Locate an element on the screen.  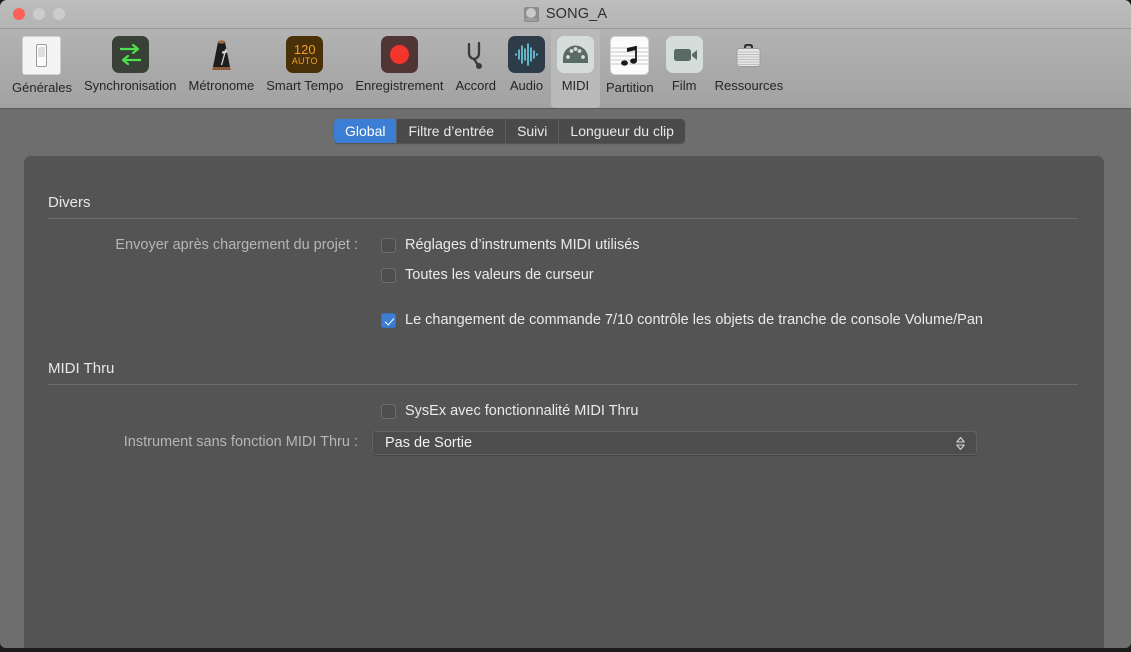
tab-longueur-du-clip: Longueur du clip is located at coordinates (622, 131).